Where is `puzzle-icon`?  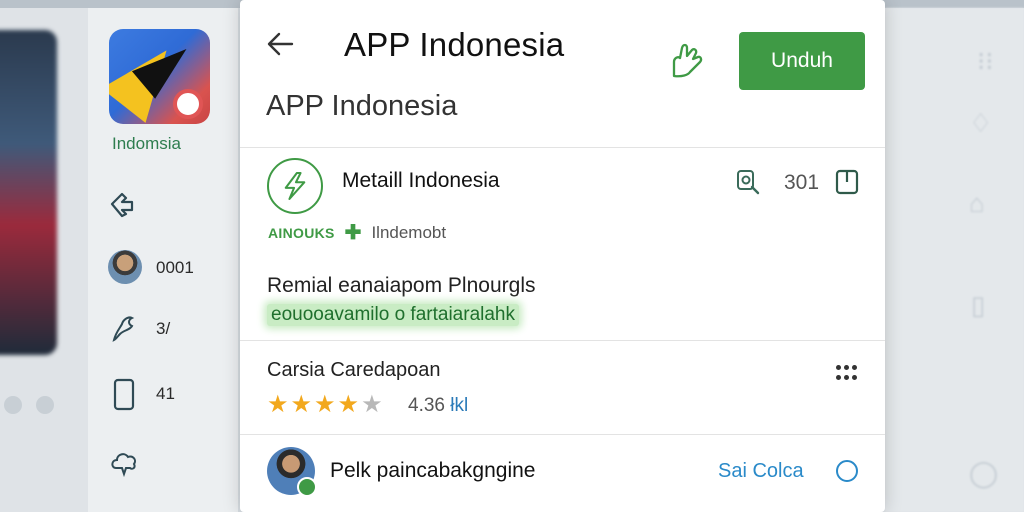
puzzle-icon is located at coordinates (124, 204).